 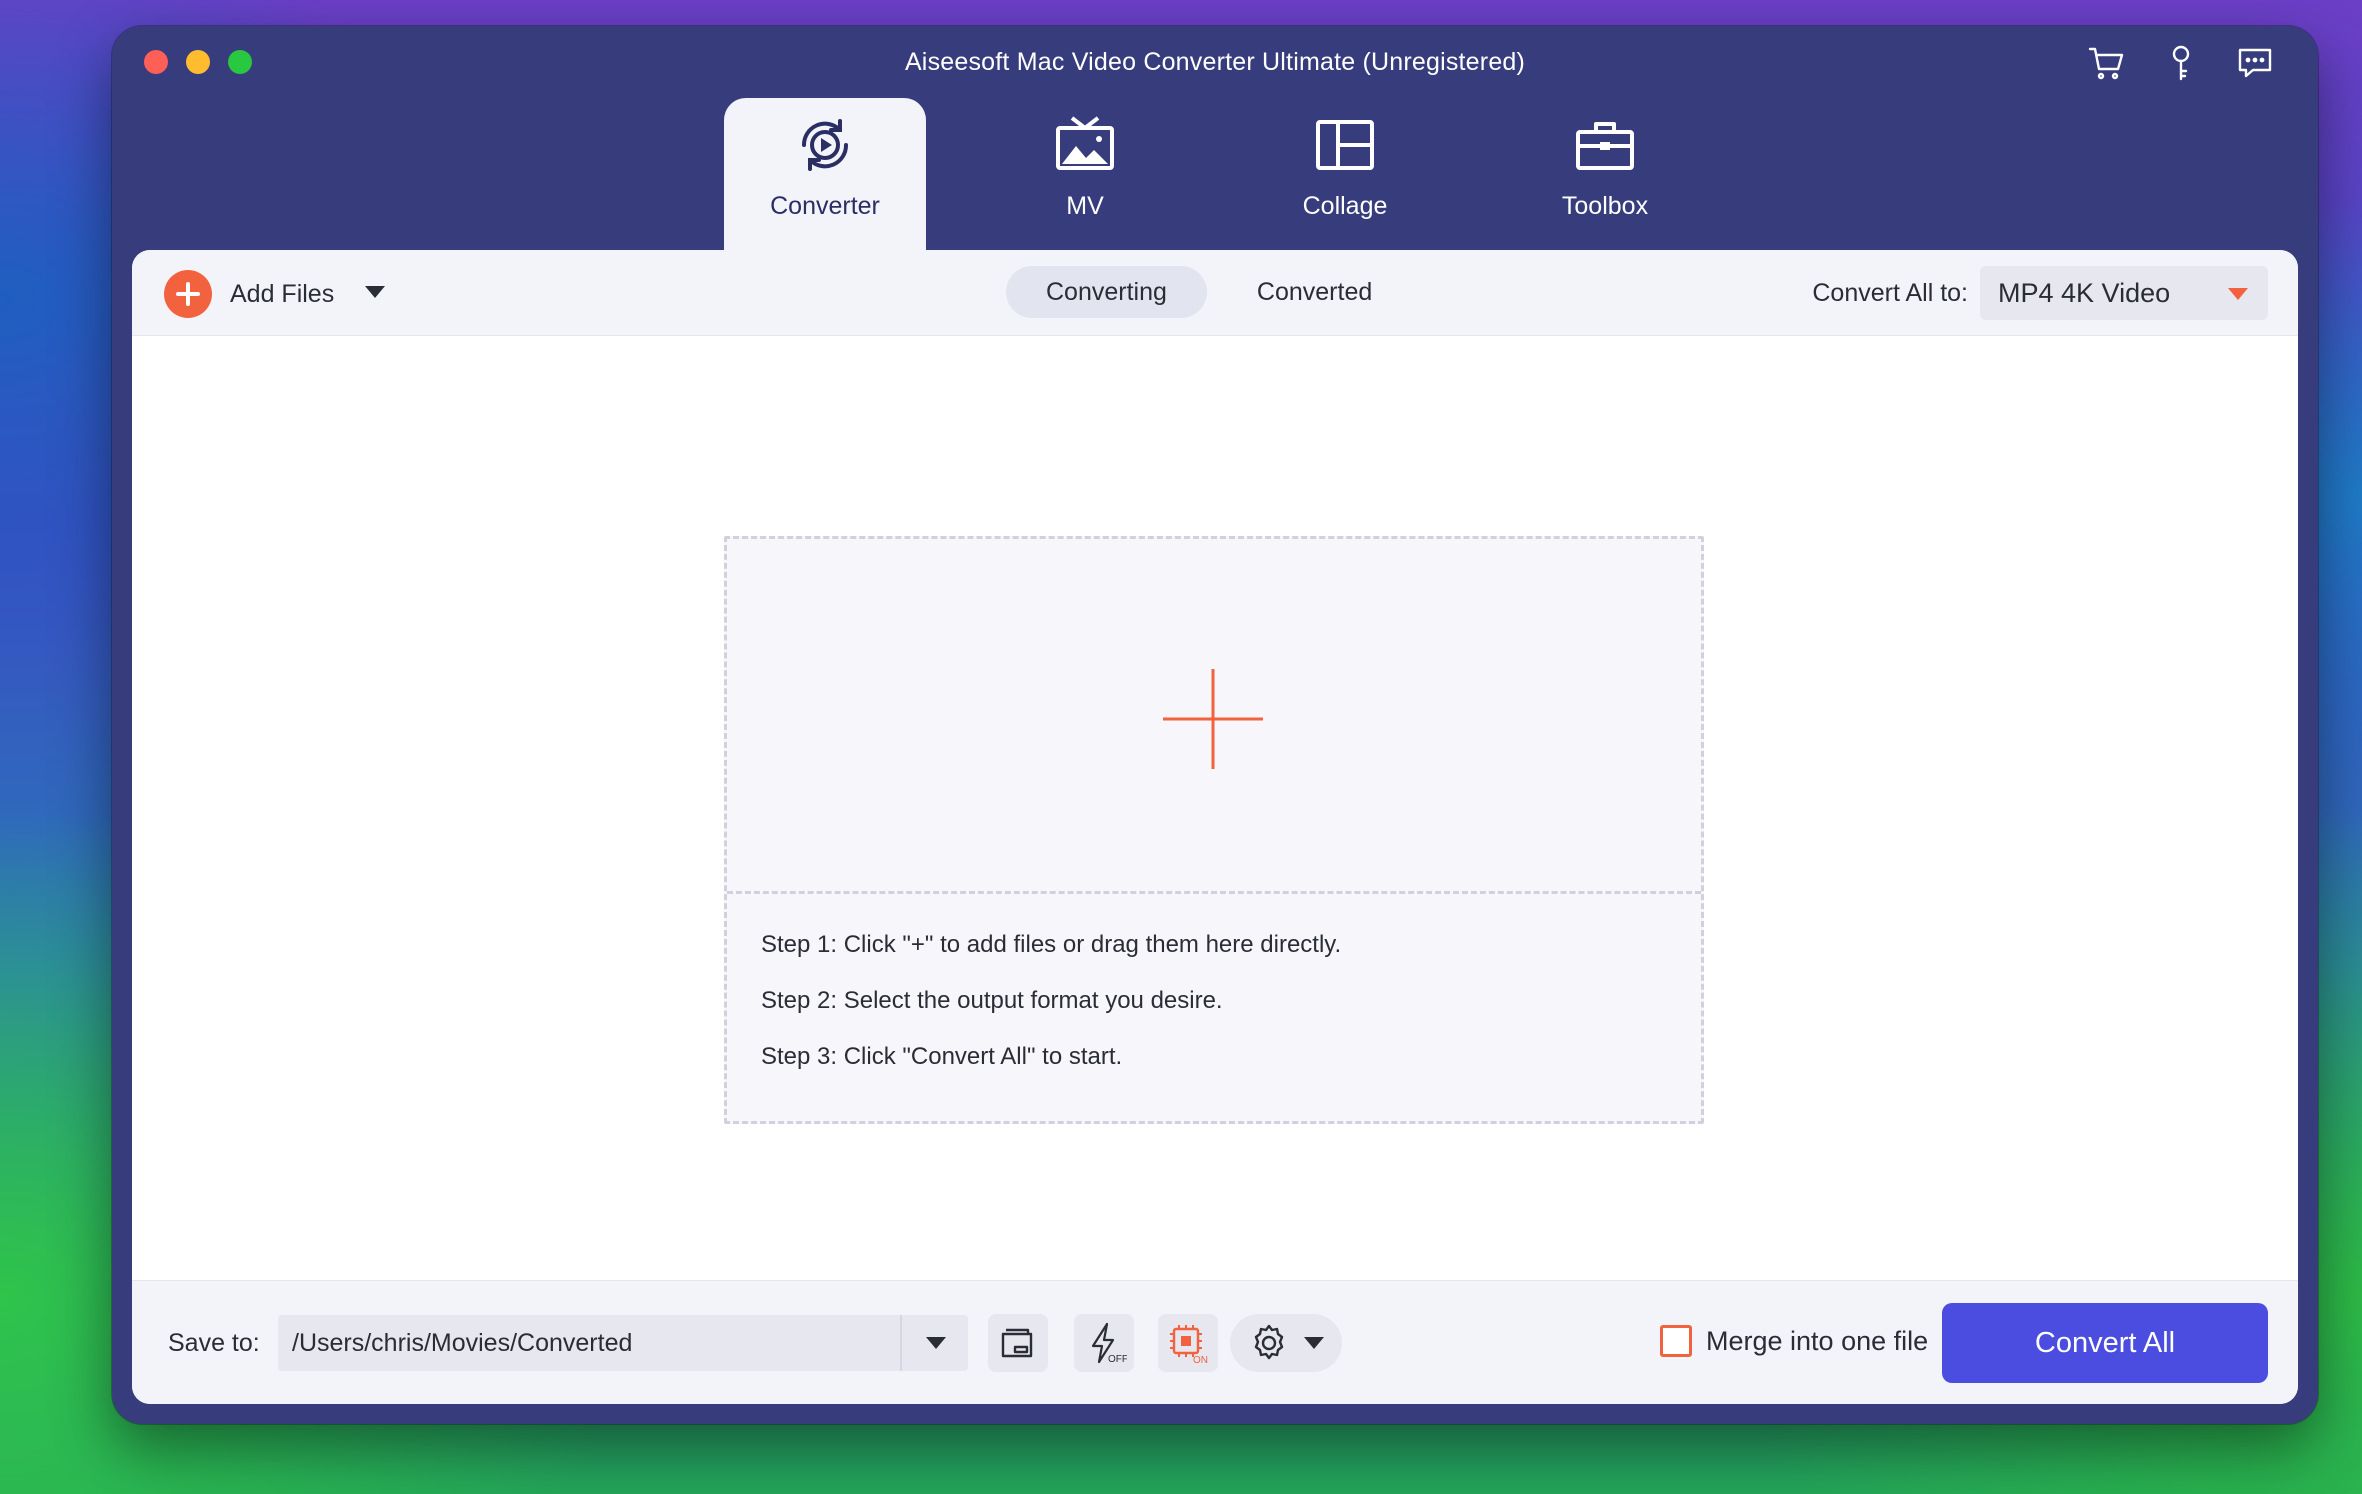 I want to click on tab-toolbox: Toolbox, so click(x=1605, y=174).